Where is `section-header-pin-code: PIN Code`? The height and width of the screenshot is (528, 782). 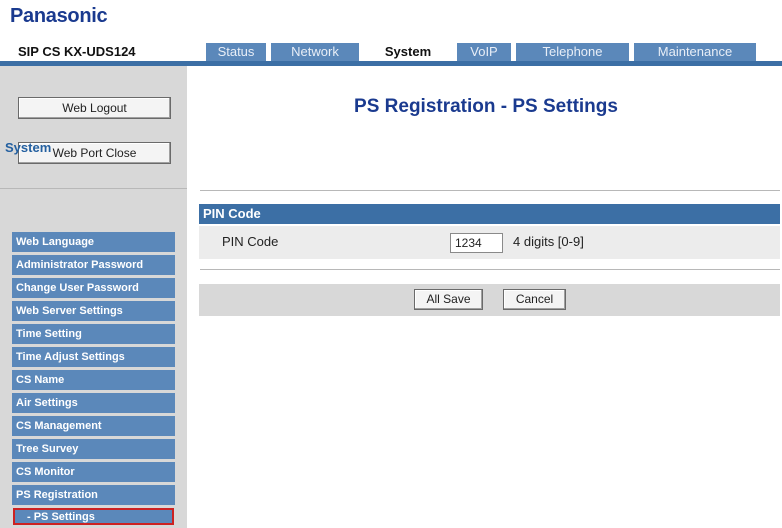
section-header-pin-code: PIN Code is located at coordinates (489, 214).